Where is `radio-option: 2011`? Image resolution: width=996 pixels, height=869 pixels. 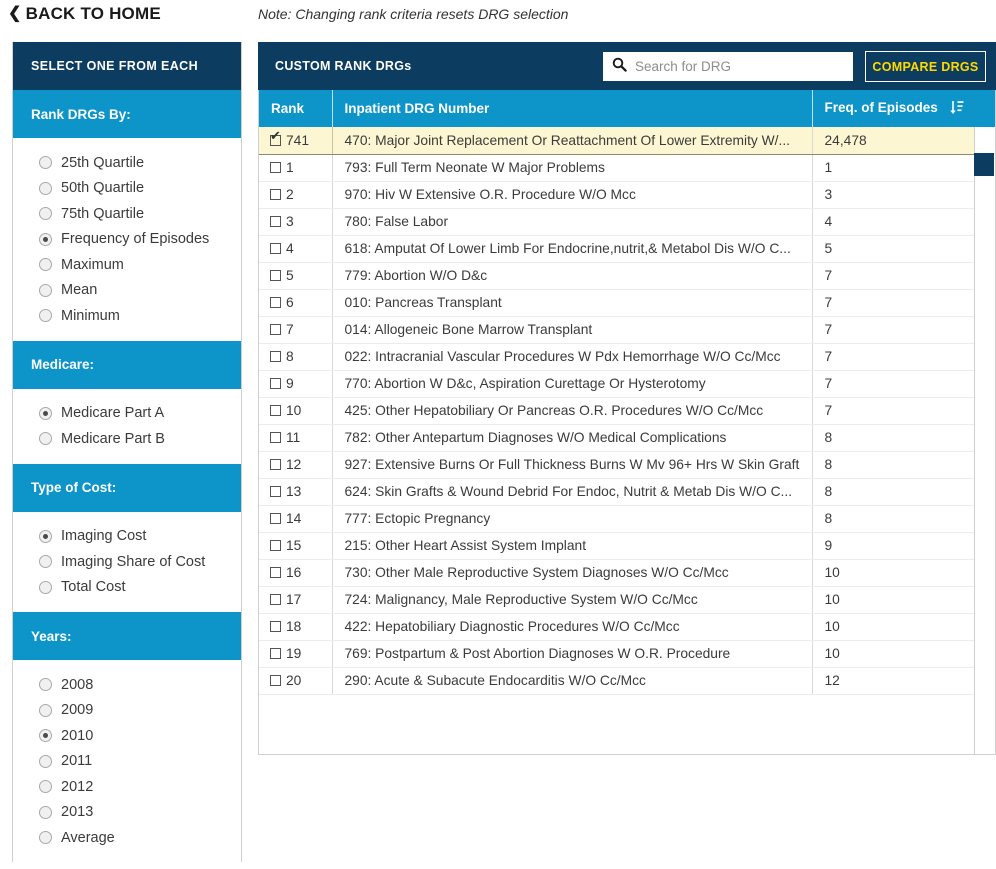 radio-option: 2011 is located at coordinates (140, 762).